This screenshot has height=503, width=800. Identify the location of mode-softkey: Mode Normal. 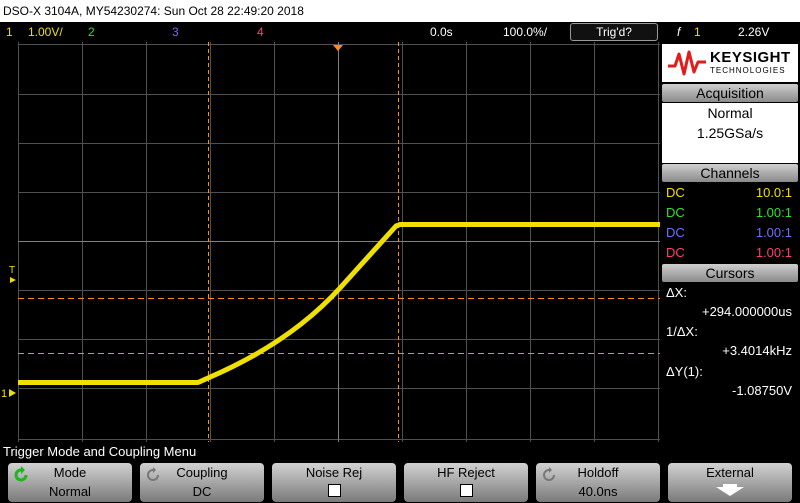
(70, 482).